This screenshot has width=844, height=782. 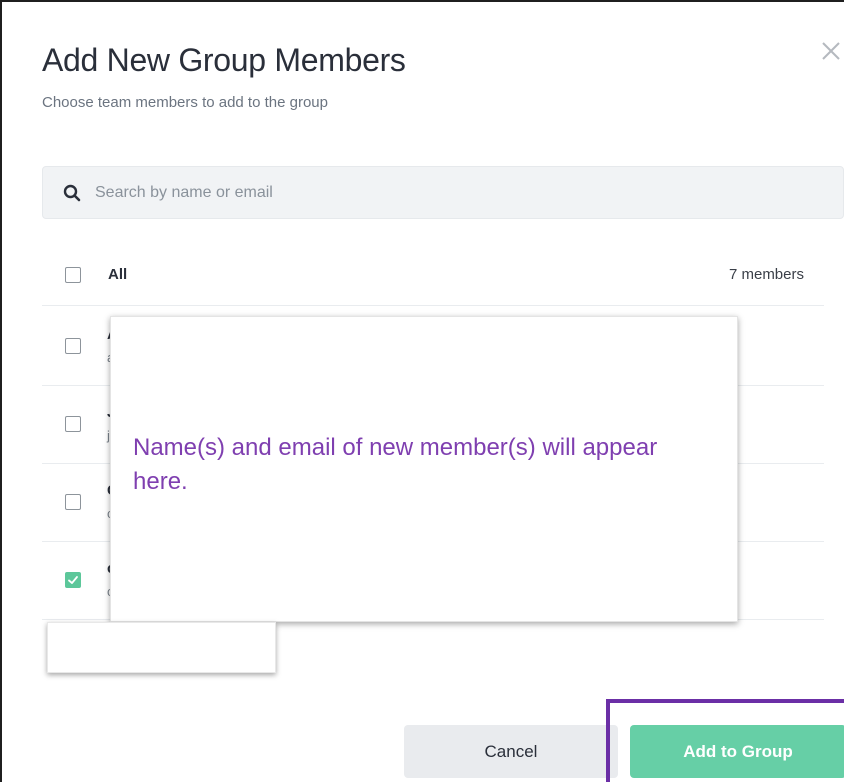 What do you see at coordinates (511, 751) in the screenshot?
I see `cancel-button: Cancel` at bounding box center [511, 751].